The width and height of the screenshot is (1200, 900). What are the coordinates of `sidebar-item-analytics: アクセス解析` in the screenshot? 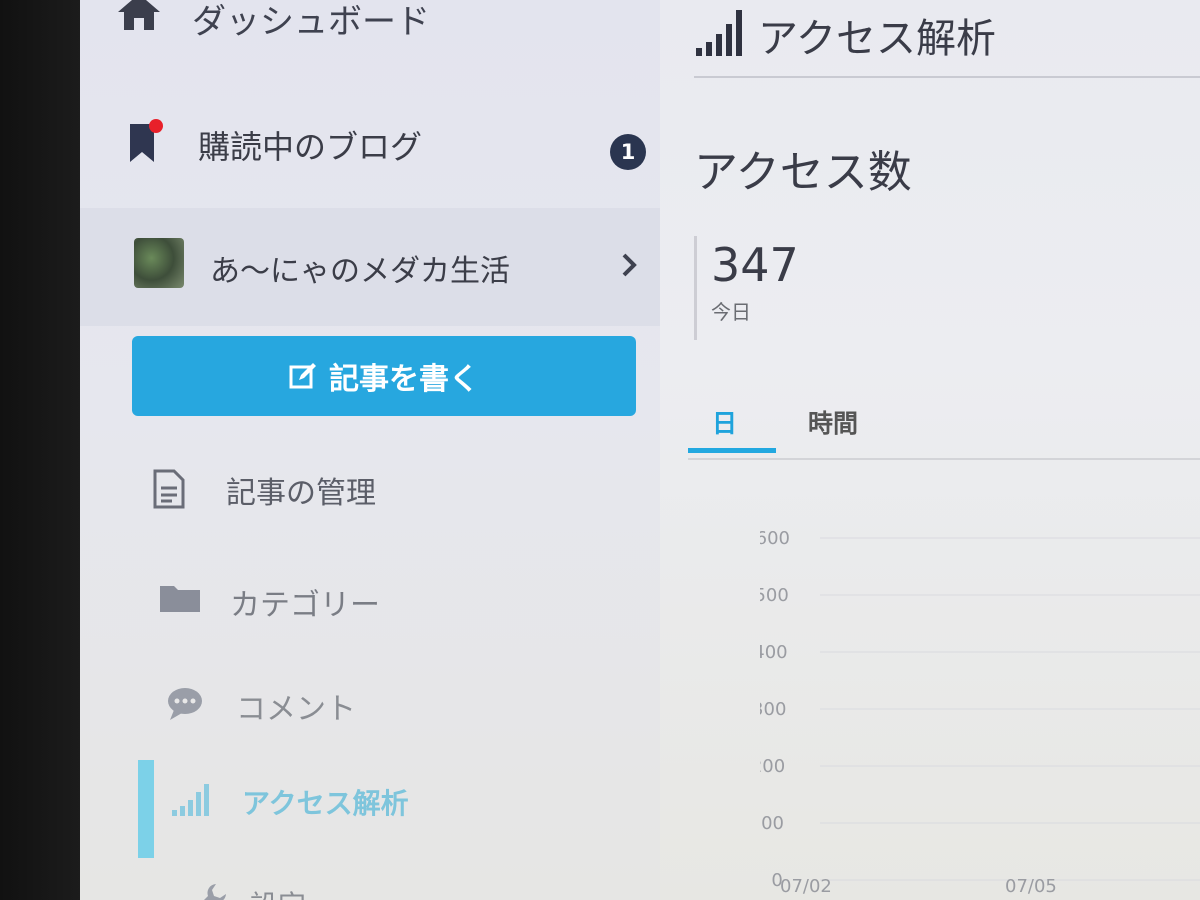 It's located at (370, 809).